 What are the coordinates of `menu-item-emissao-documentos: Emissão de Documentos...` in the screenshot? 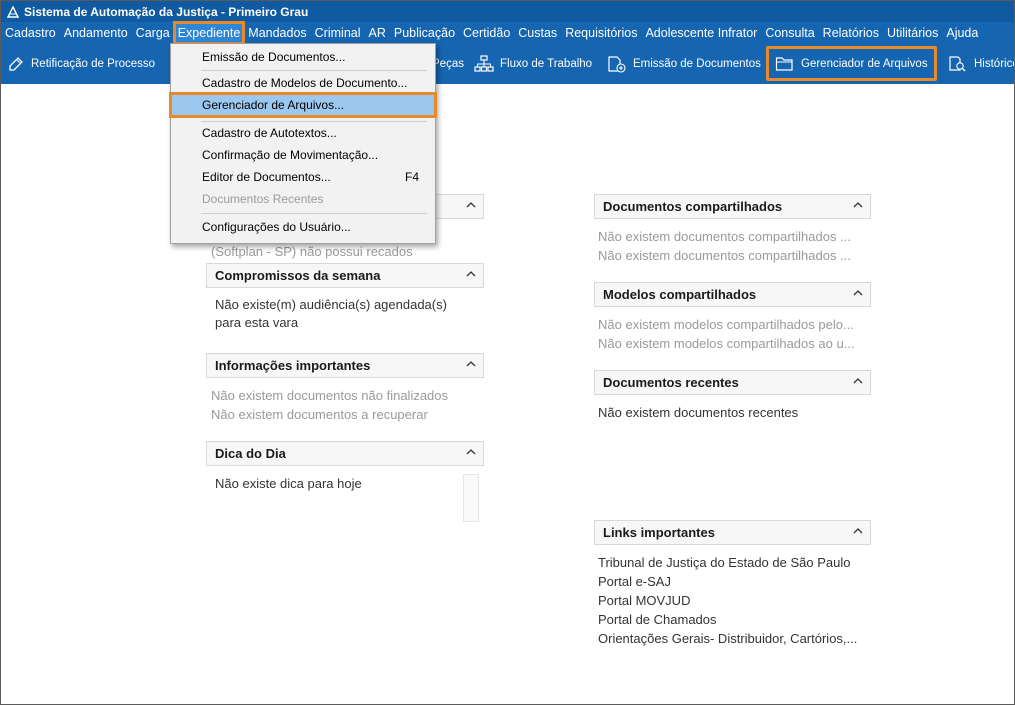 It's located at (303, 57).